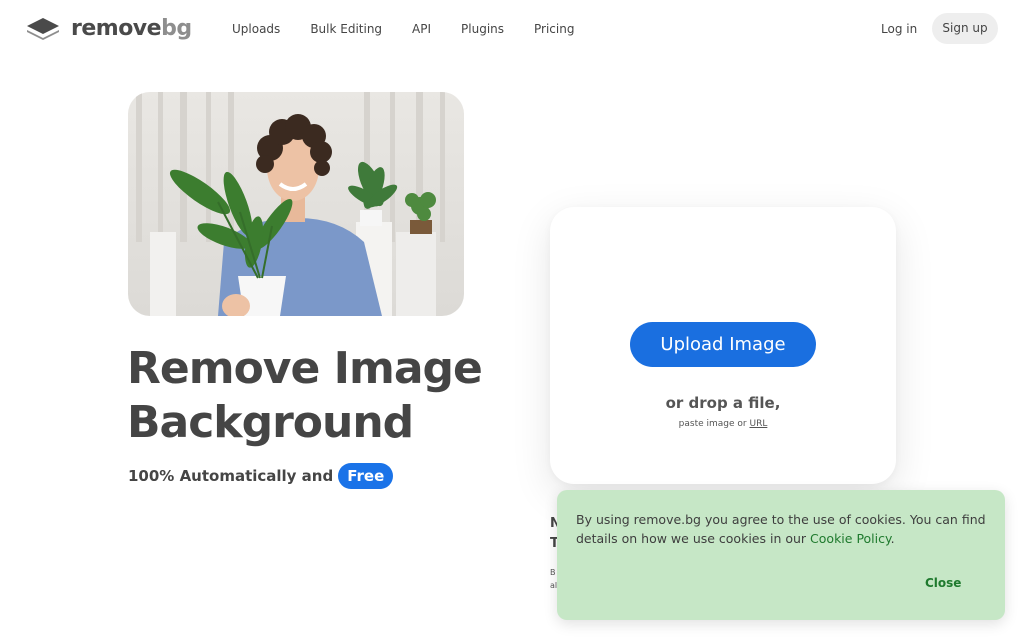 The width and height of the screenshot is (1024, 640). Describe the element at coordinates (270, 422) in the screenshot. I see `headline-line-2: Background` at that location.